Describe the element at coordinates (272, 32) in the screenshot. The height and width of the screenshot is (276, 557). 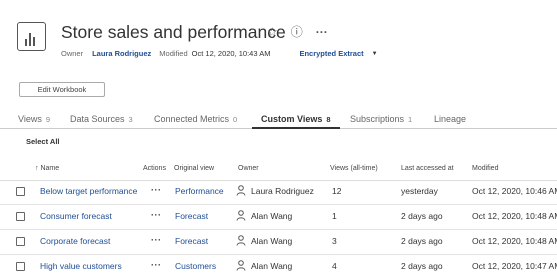
I see `star-icon: ☆` at that location.